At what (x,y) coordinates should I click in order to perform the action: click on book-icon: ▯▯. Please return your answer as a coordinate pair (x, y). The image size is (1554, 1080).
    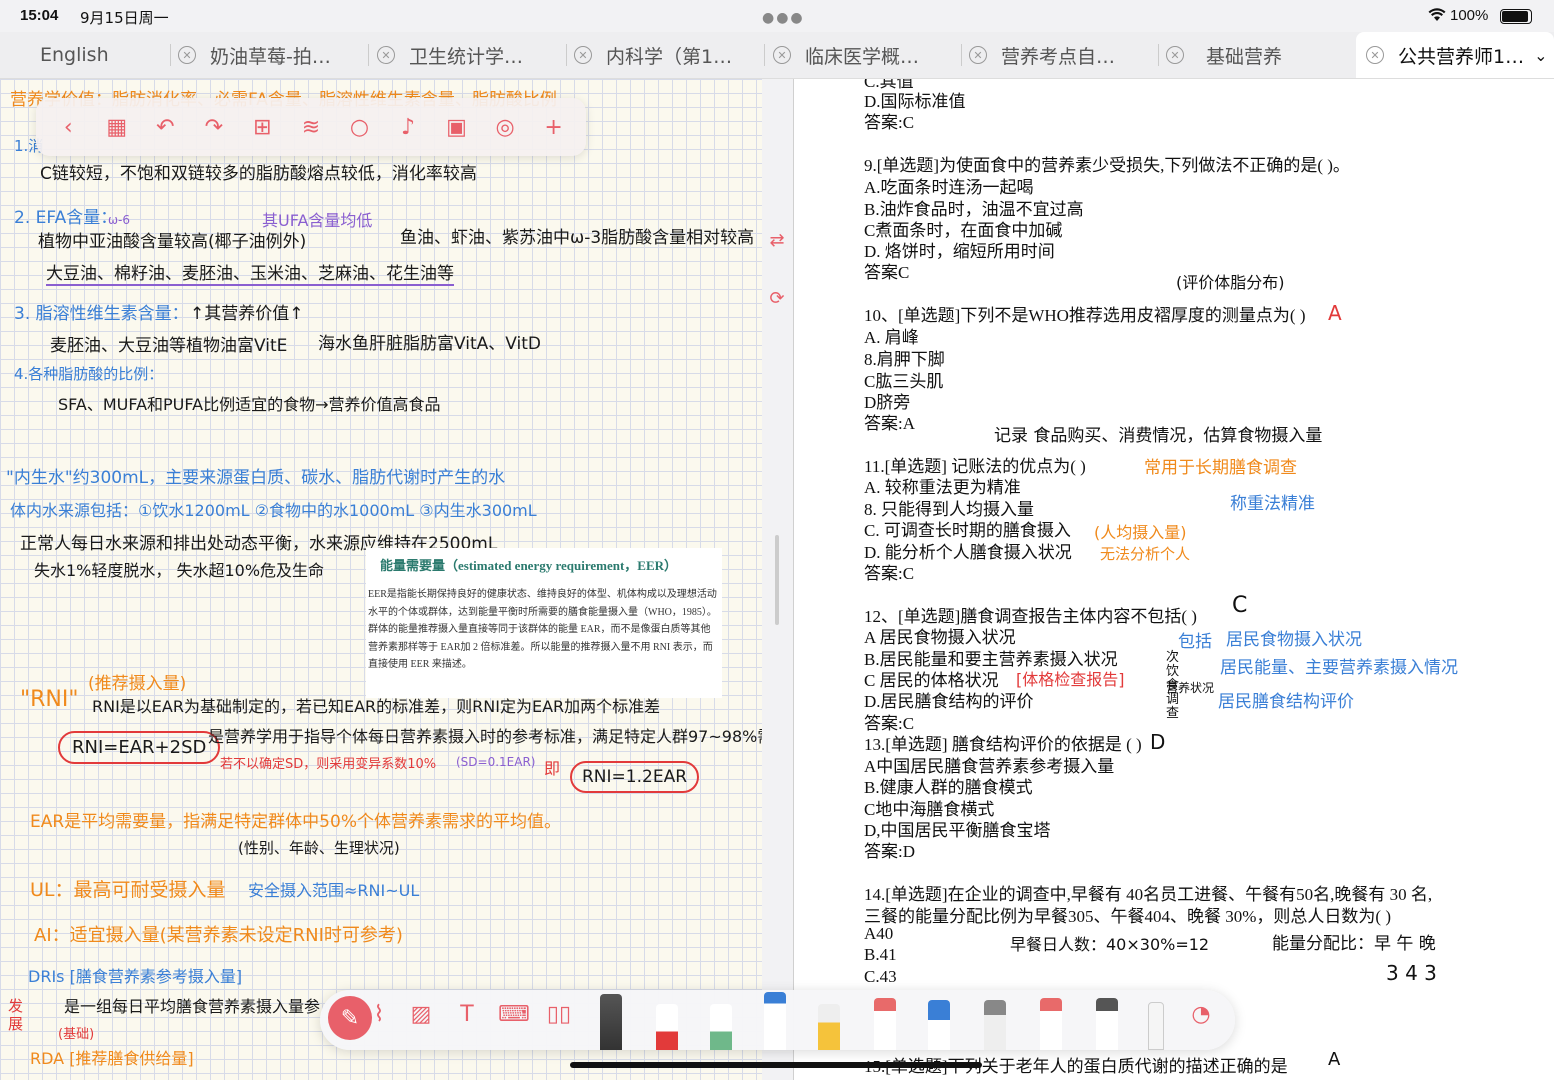
    Looking at the image, I should click on (559, 1019).